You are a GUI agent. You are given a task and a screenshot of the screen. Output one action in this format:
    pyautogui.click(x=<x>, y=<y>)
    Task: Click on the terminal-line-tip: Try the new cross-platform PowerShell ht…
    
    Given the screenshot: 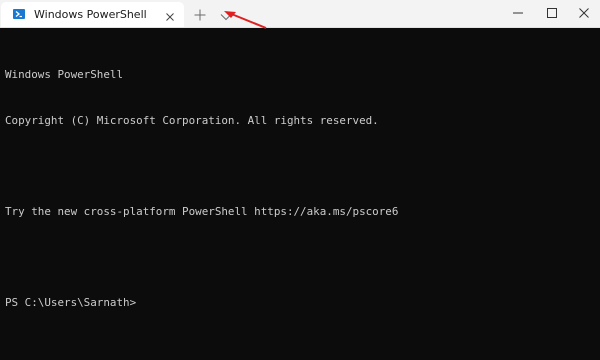 What is the action you would take?
    pyautogui.click(x=202, y=212)
    